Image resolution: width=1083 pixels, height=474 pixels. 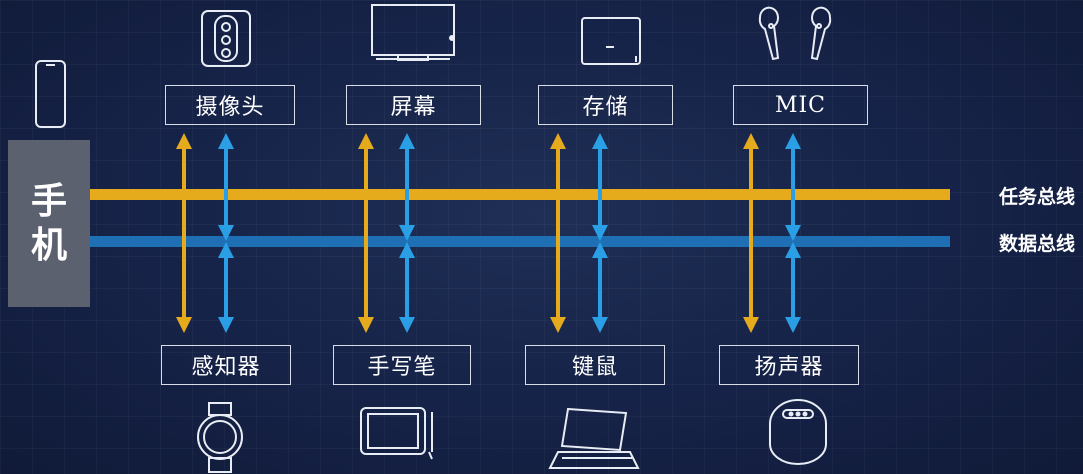 What do you see at coordinates (220, 437) in the screenshot?
I see `watch-icon` at bounding box center [220, 437].